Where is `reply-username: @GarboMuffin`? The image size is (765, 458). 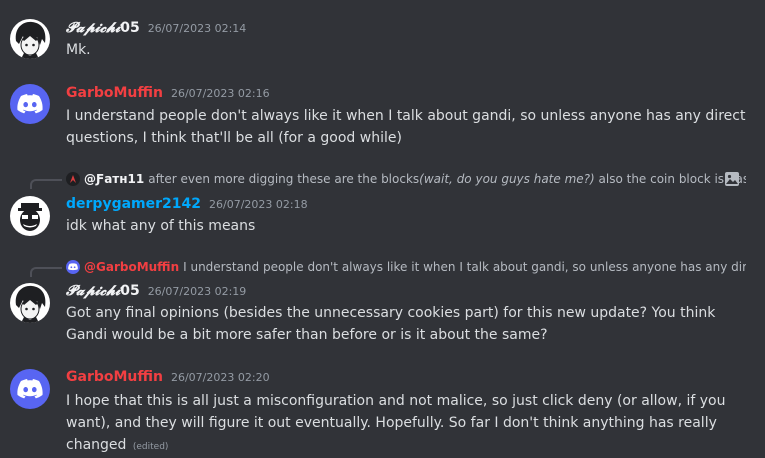 reply-username: @GarboMuffin is located at coordinates (131, 267).